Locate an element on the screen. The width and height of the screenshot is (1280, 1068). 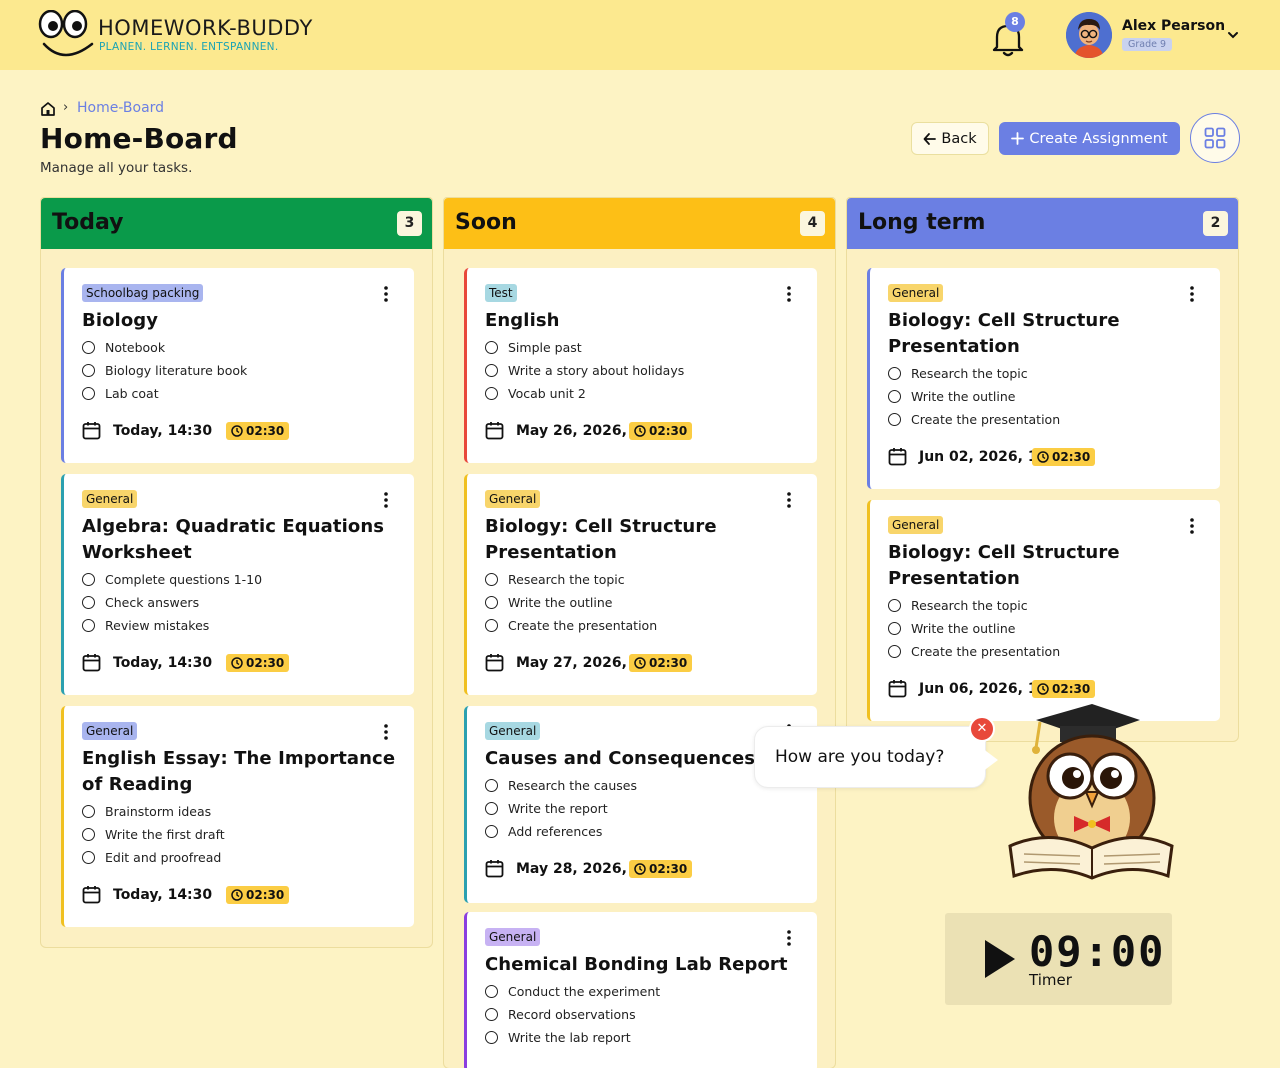
create-assignment-button: Create Assignment is located at coordinates (1089, 138).